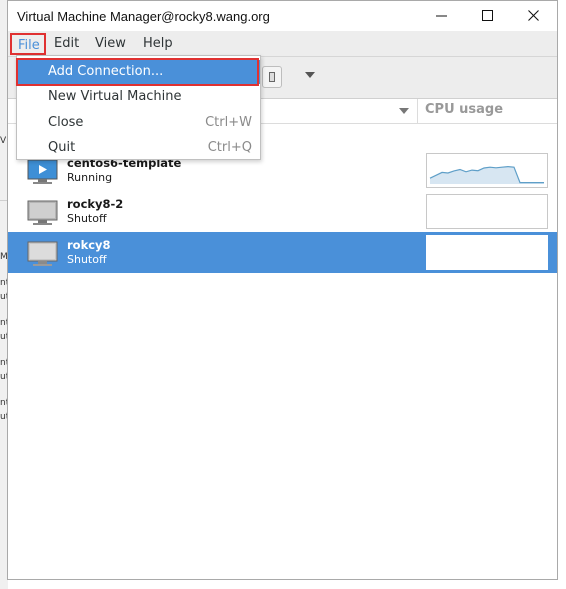 The height and width of the screenshot is (589, 566). Describe the element at coordinates (138, 123) in the screenshot. I see `menu-item-close: Close Ctrl+W` at that location.